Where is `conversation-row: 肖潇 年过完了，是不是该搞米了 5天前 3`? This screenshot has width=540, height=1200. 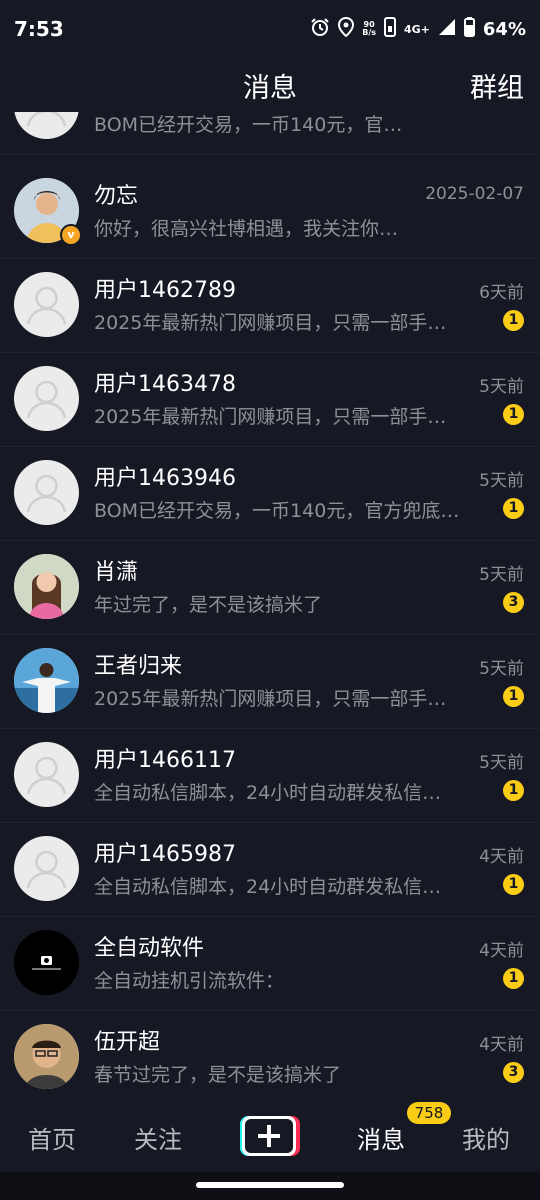 conversation-row: 肖潇 年过完了，是不是该搞米了 5天前 3 is located at coordinates (270, 587).